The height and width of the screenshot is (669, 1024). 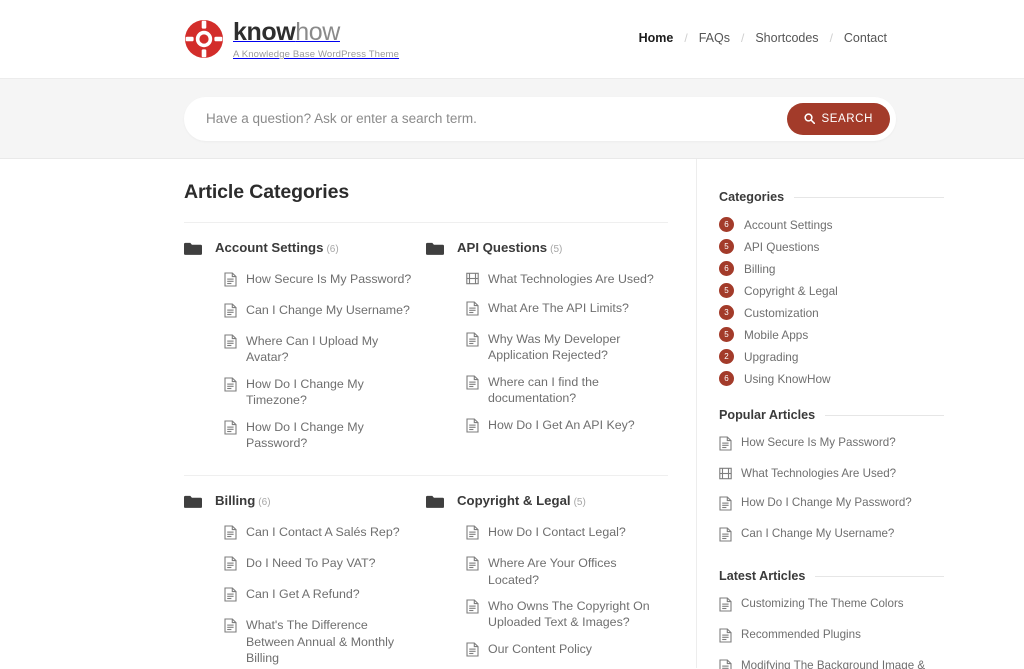 I want to click on sidebar-article-link: Can I Change My Username?, so click(x=817, y=534).